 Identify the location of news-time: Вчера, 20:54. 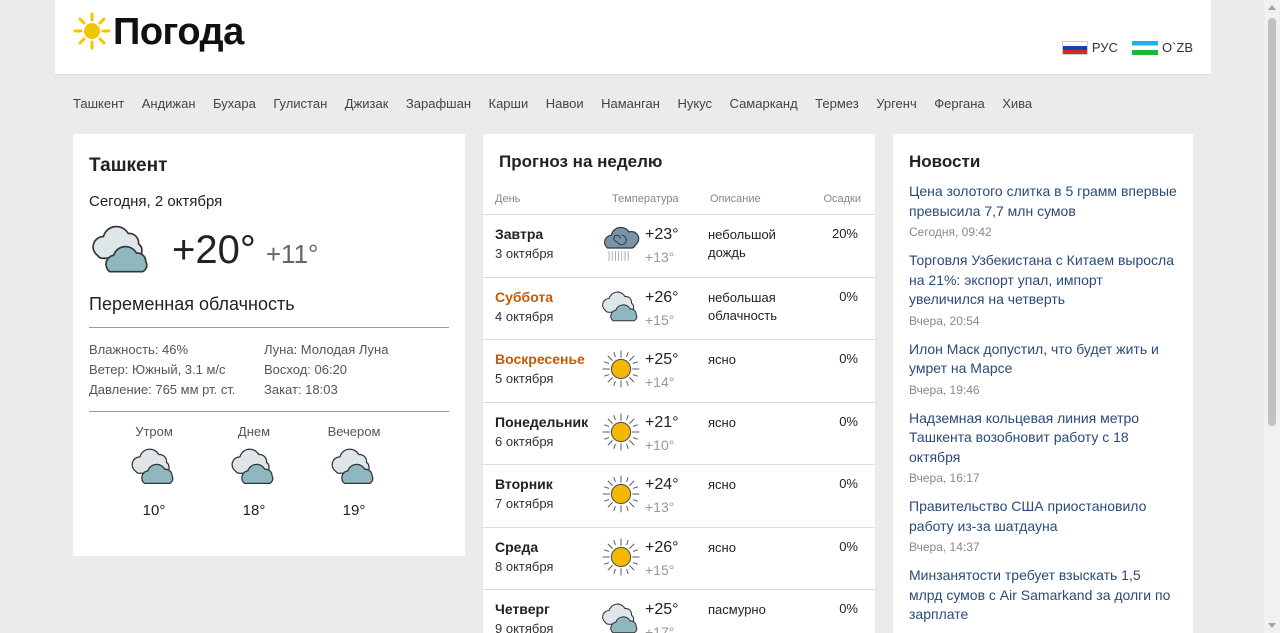
(944, 320).